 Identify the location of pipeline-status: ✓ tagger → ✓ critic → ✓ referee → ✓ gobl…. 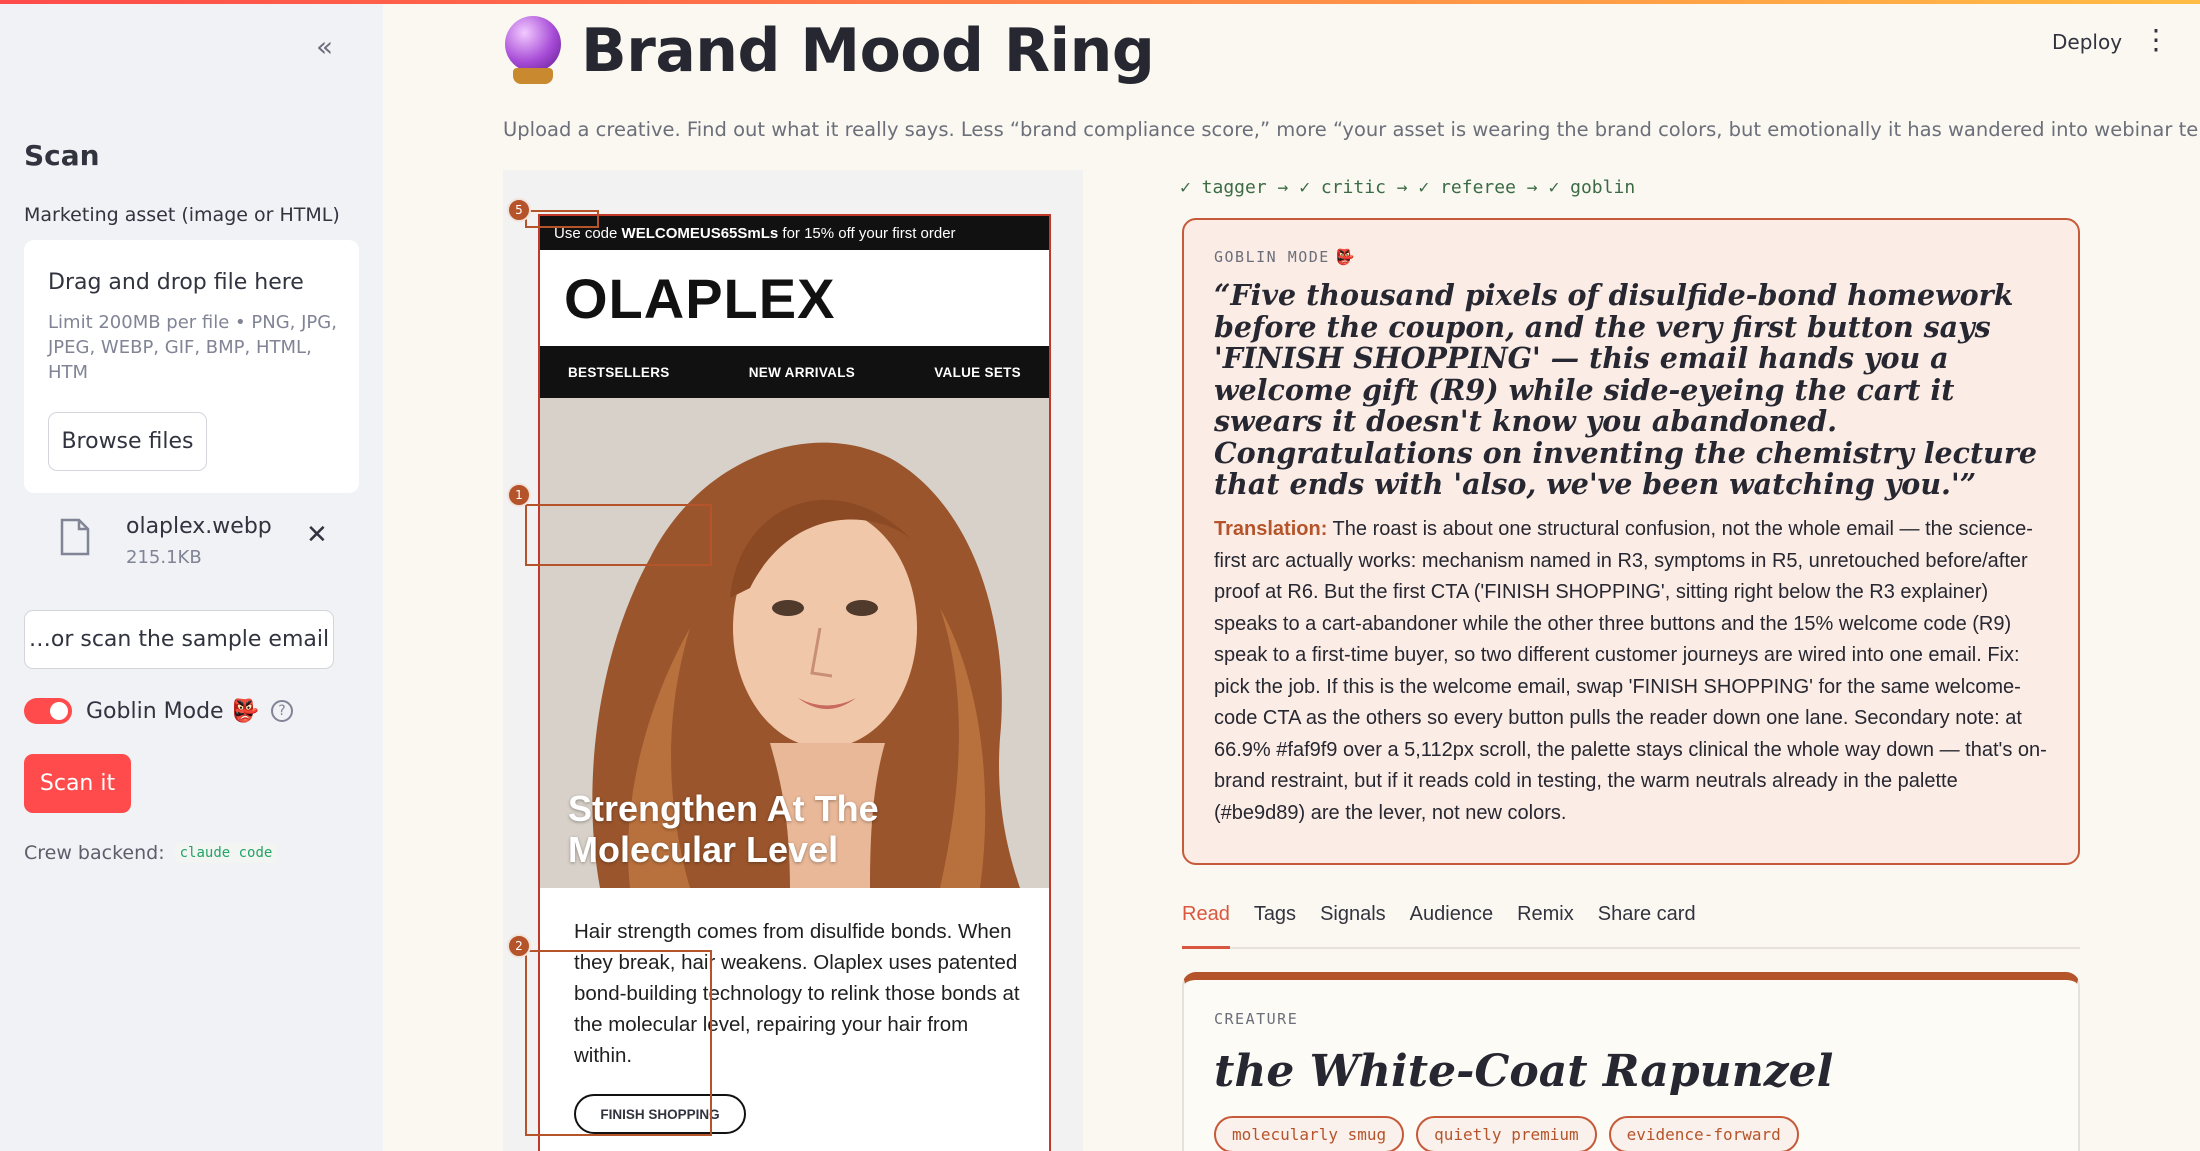
(1408, 187).